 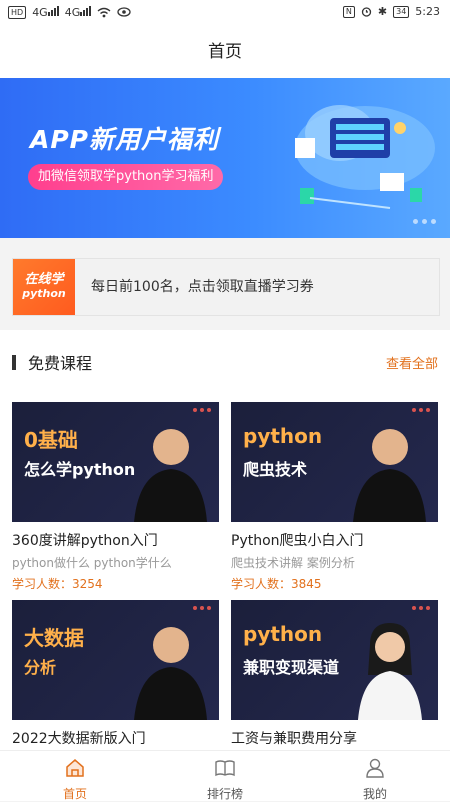 I want to click on tab-label: 首页, so click(x=74, y=794).